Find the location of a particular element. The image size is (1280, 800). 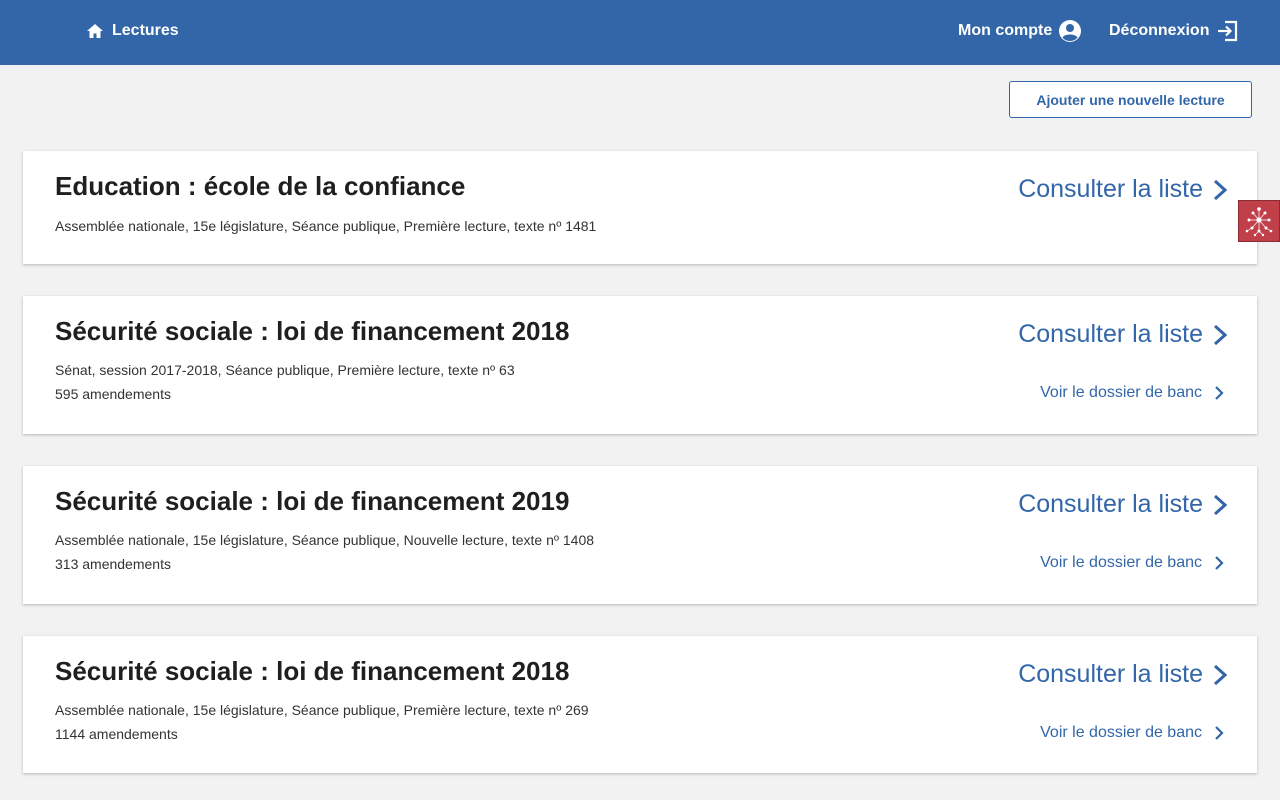

nav-home-link: Lectures is located at coordinates (132, 31).